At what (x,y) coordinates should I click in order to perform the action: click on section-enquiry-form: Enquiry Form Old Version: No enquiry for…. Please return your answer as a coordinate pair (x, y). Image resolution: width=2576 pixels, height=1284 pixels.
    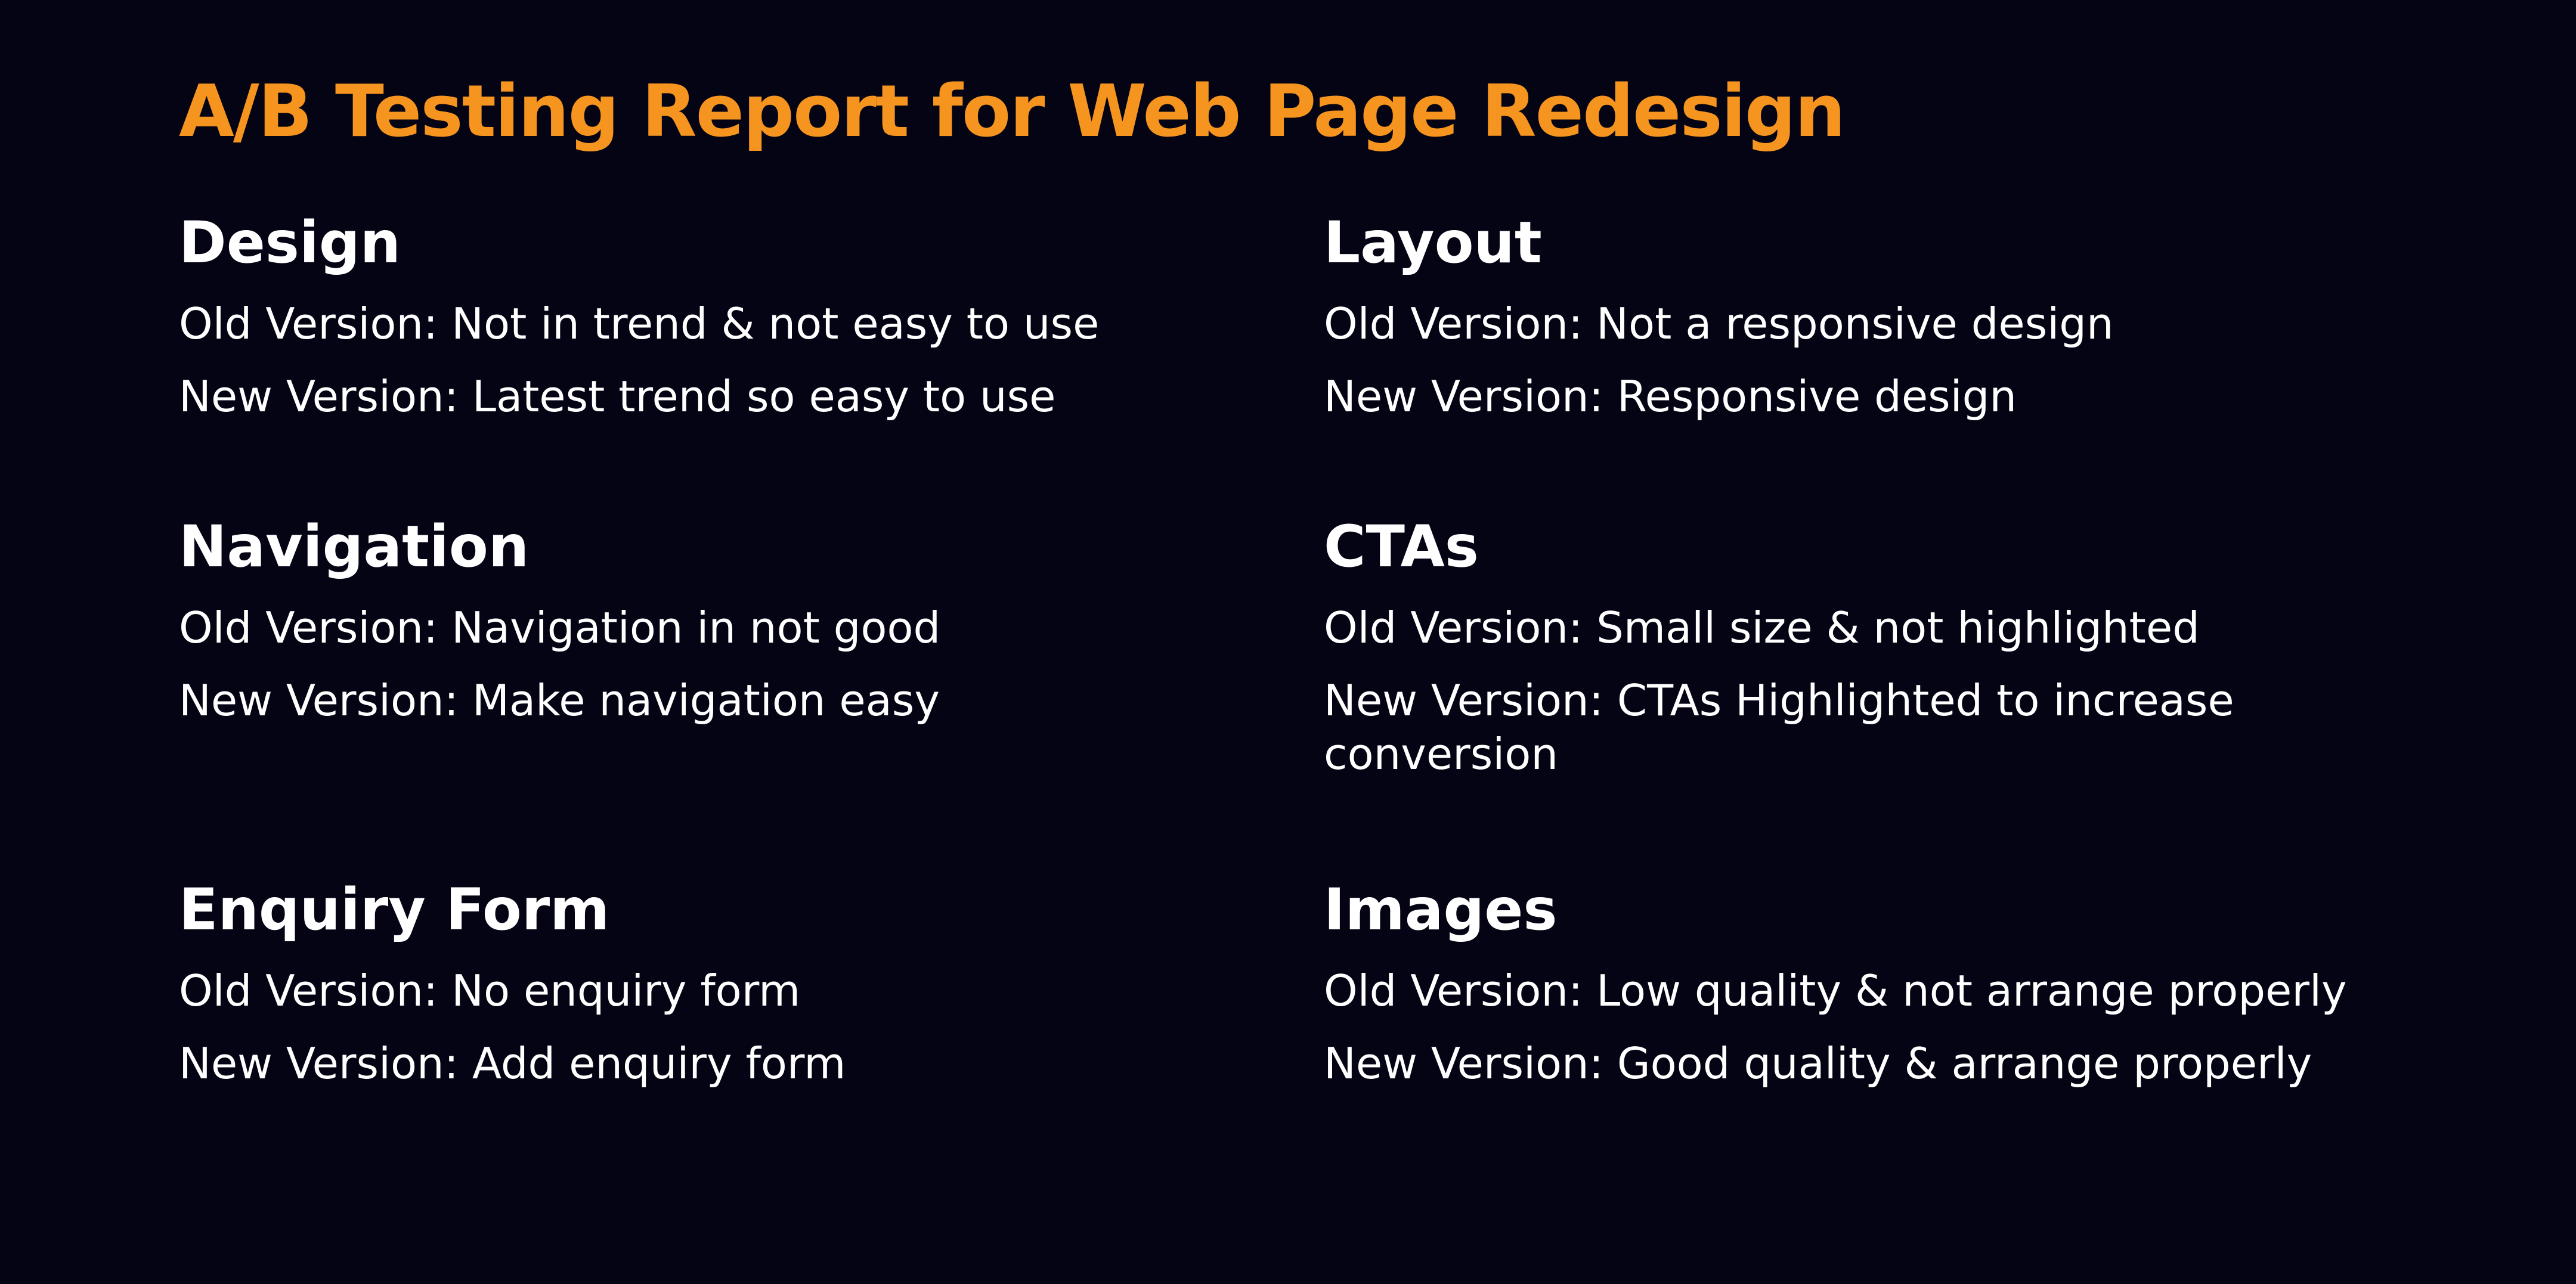
    Looking at the image, I should click on (721, 993).